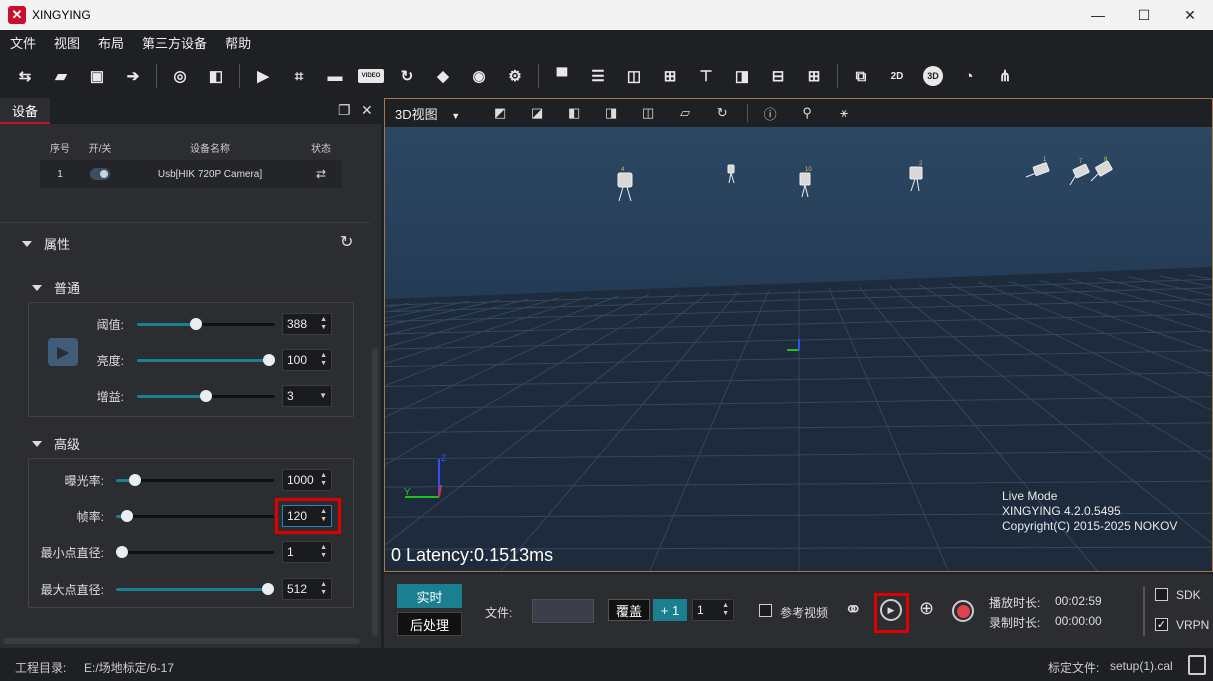 The height and width of the screenshot is (681, 1213). I want to click on view-cube-back-icon: ◨, so click(611, 113).